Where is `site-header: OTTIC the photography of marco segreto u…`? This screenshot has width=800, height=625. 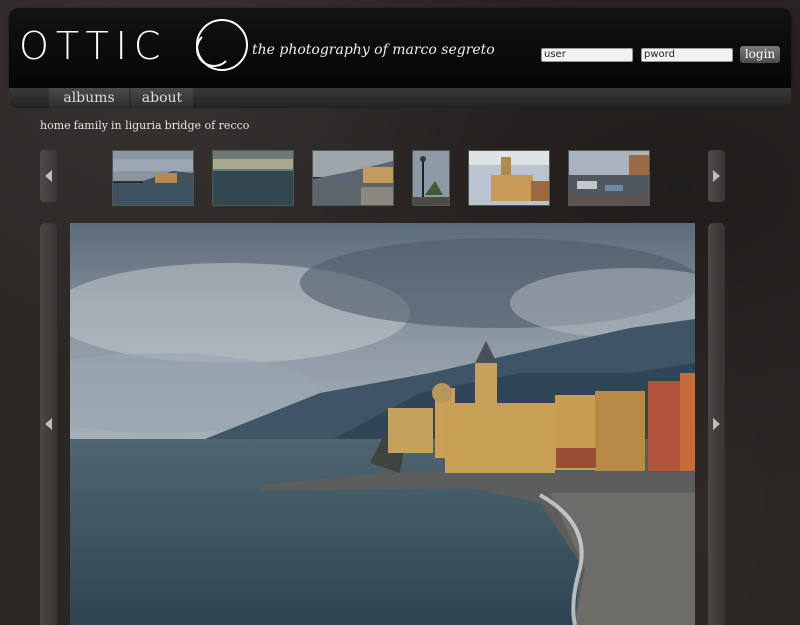
site-header: OTTIC the photography of marco segreto u… is located at coordinates (400, 48).